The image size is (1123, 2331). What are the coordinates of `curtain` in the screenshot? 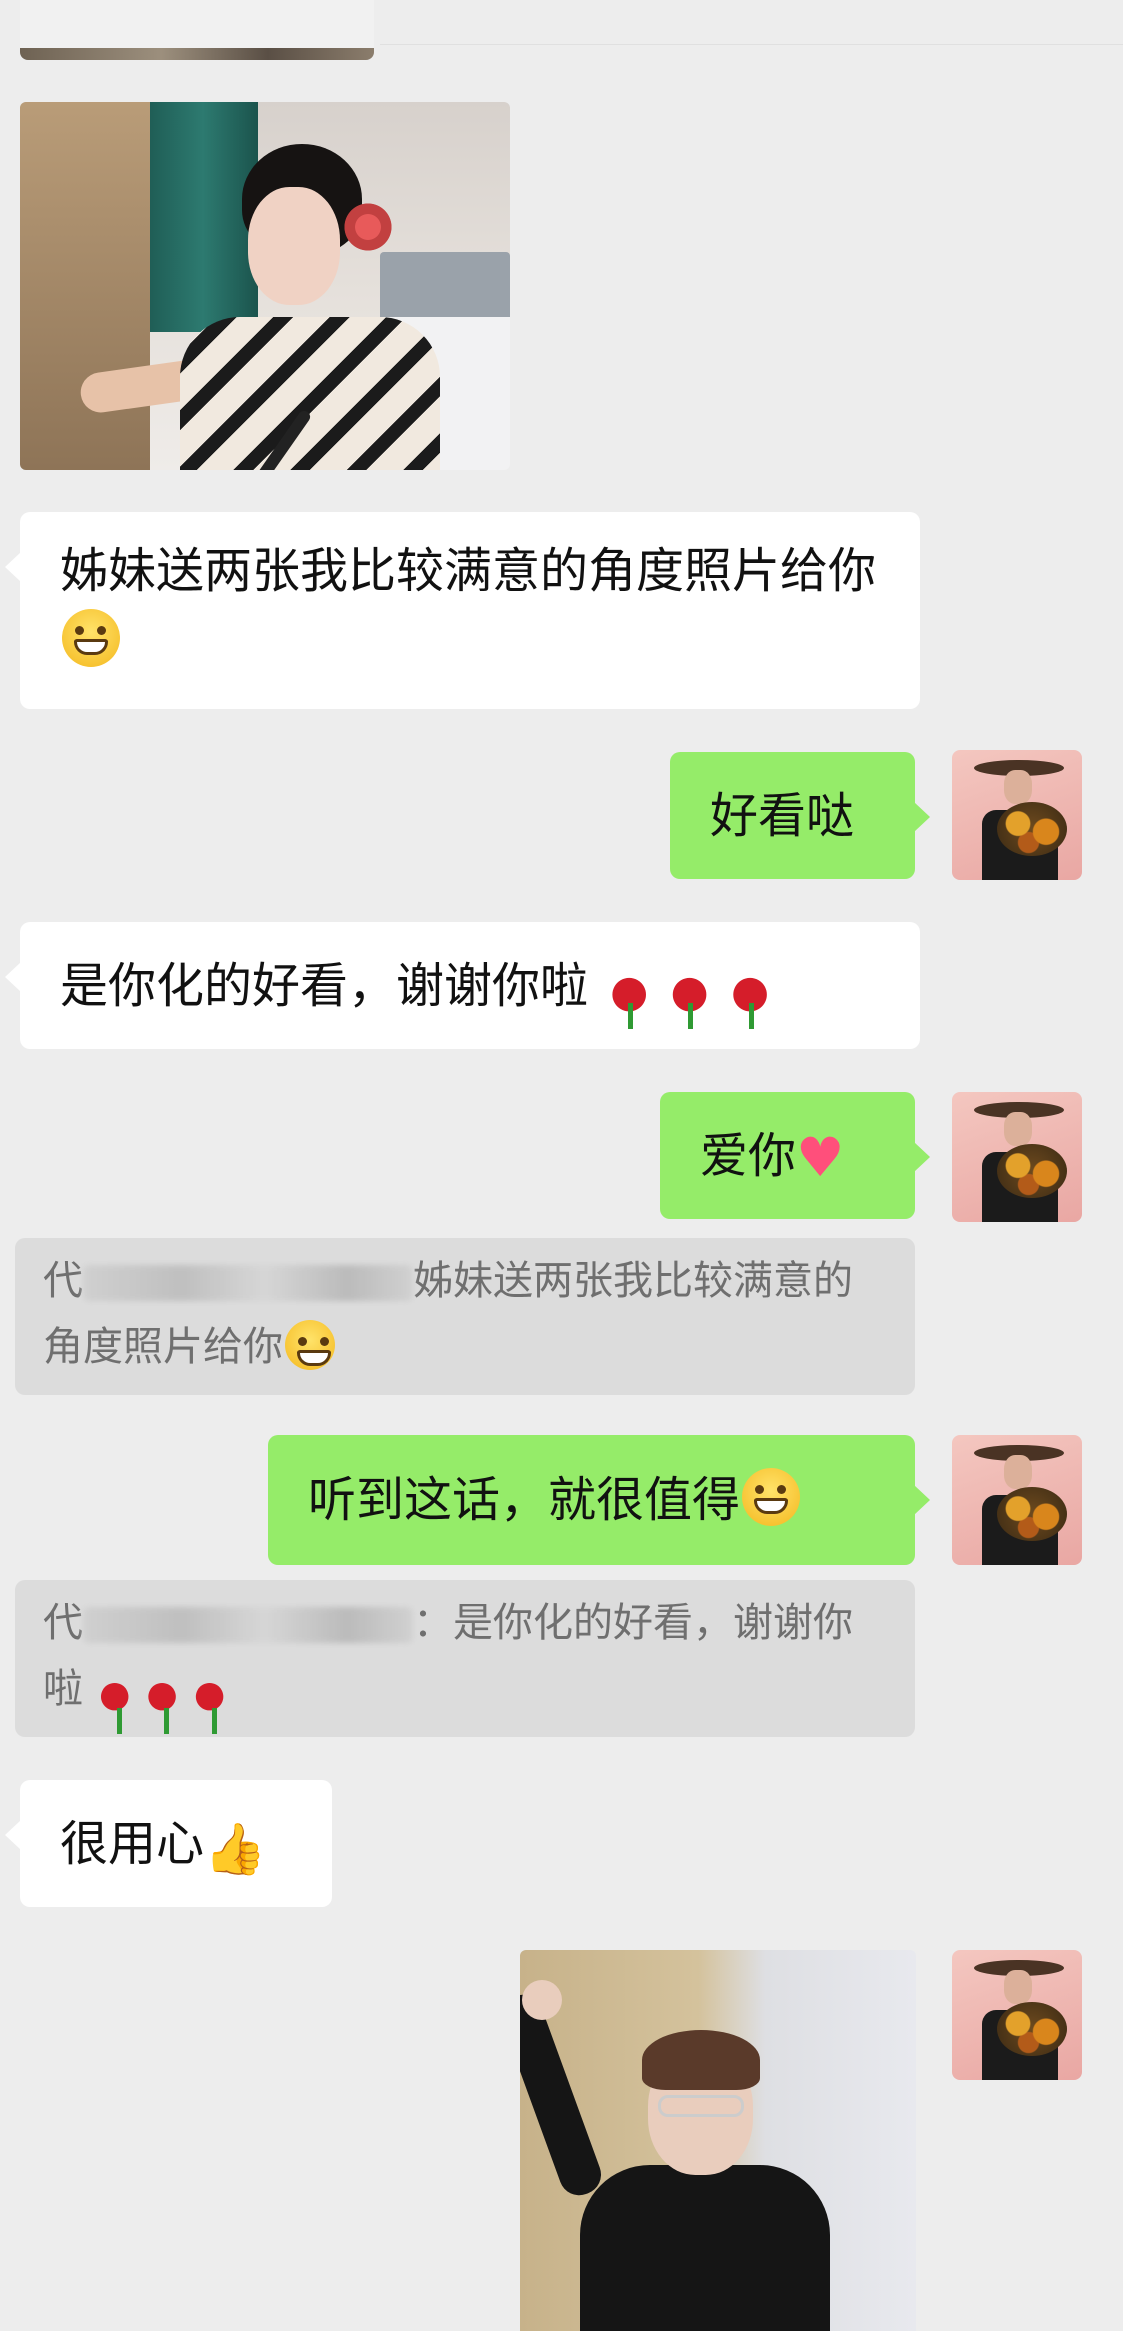 It's located at (203, 217).